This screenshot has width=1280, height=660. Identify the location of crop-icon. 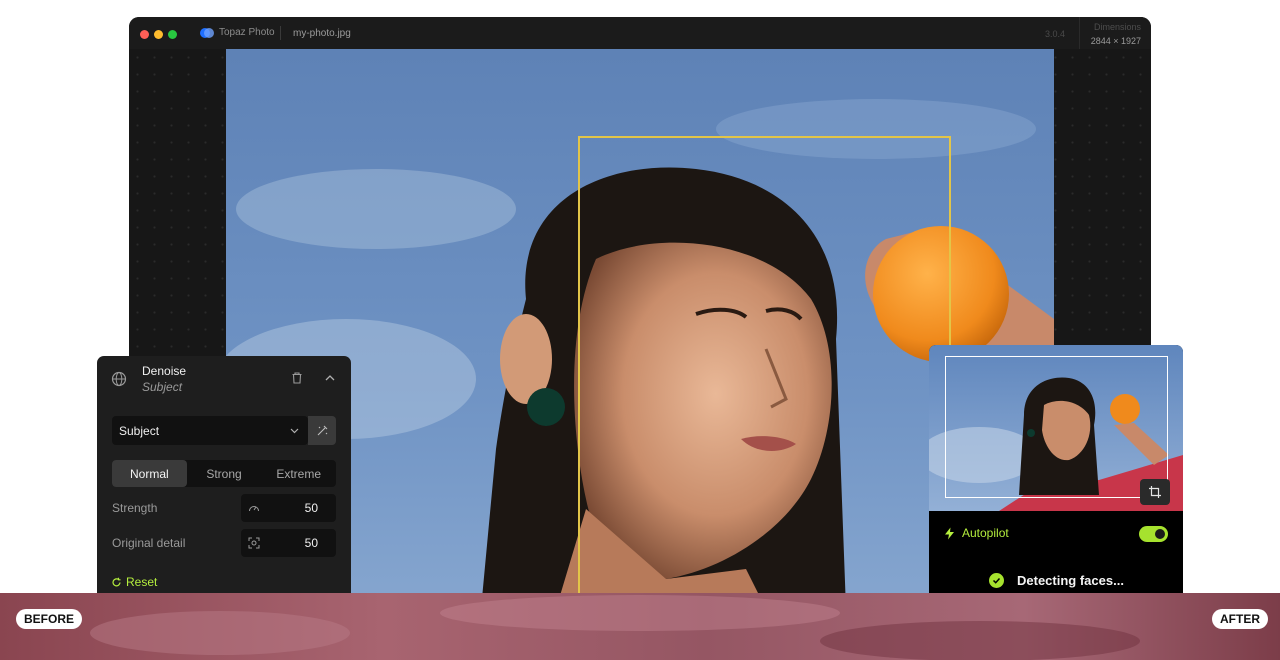
(1155, 492).